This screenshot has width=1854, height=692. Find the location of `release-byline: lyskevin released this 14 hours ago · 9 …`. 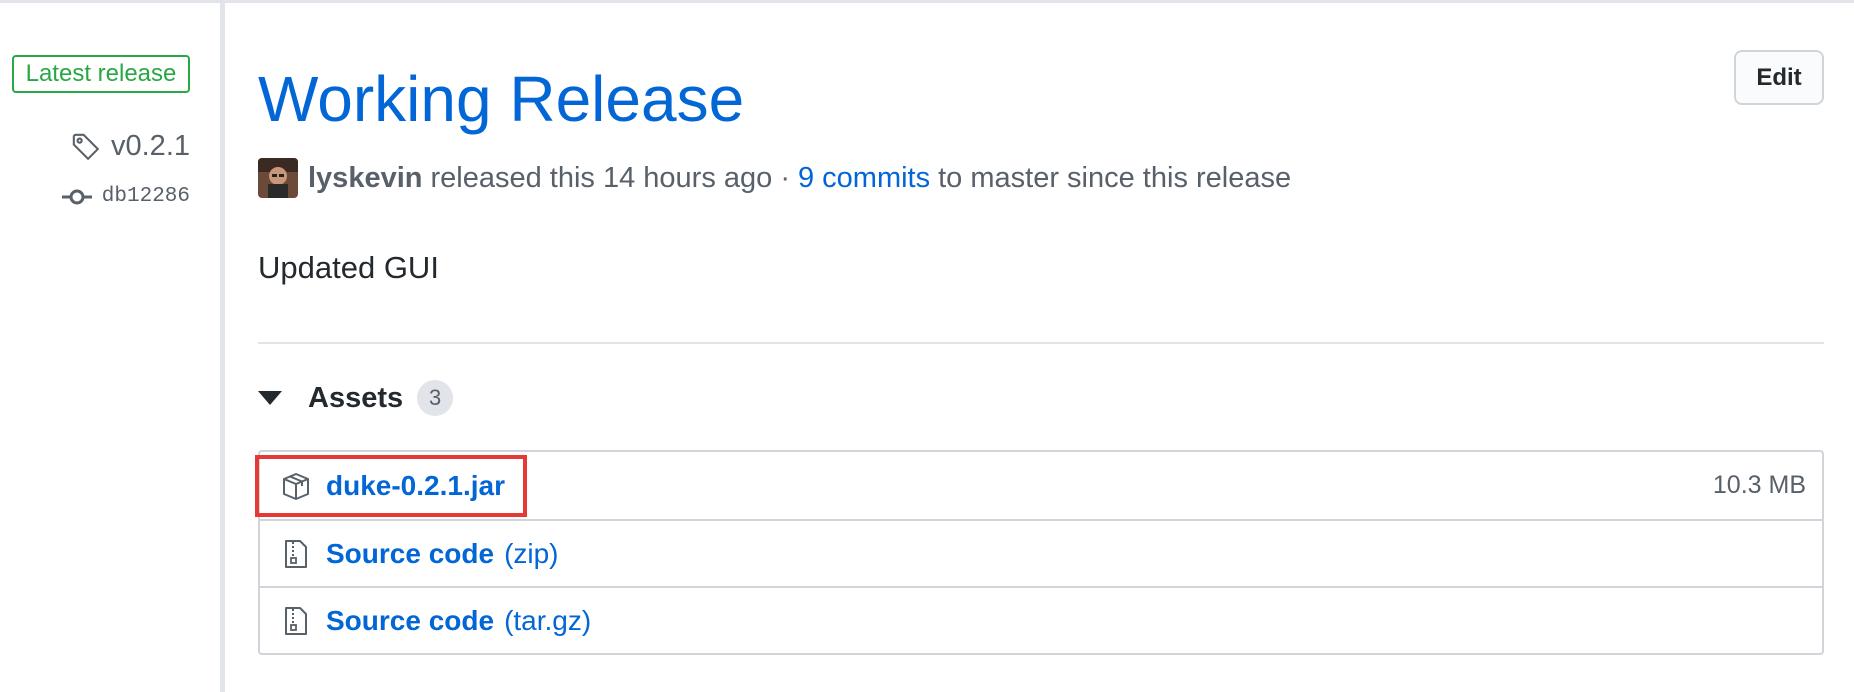

release-byline: lyskevin released this 14 hours ago · 9 … is located at coordinates (774, 178).